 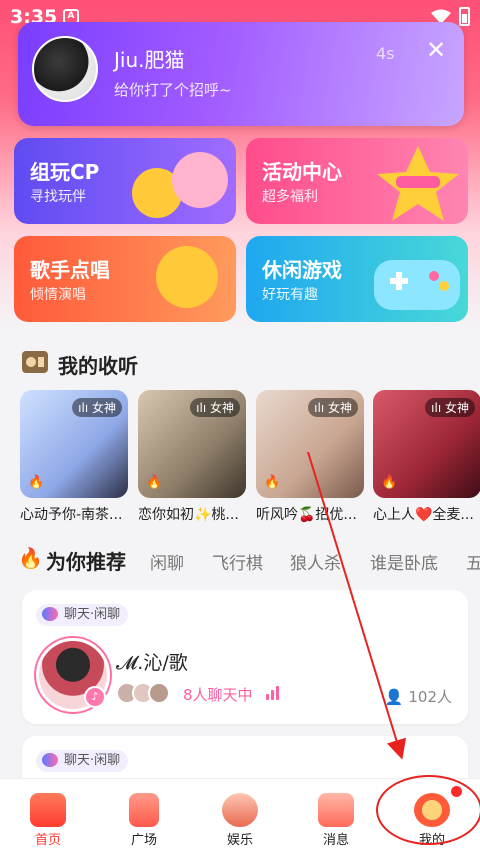 I want to click on tile-subtitle: 超多福利, so click(x=290, y=197).